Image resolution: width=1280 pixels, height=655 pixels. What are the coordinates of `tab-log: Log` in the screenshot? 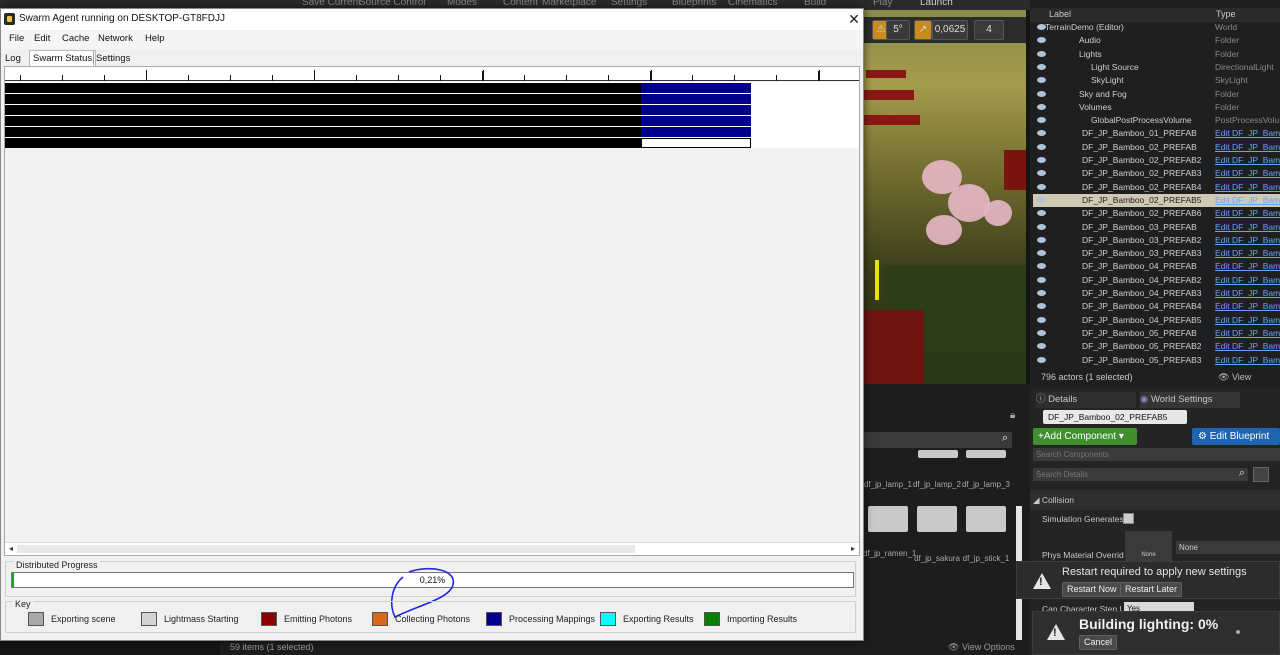 It's located at (13, 59).